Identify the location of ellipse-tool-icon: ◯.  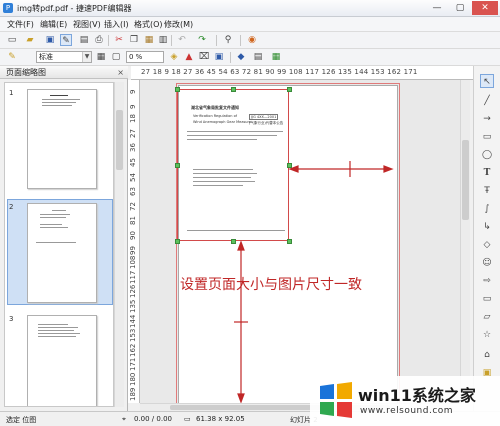
(487, 155).